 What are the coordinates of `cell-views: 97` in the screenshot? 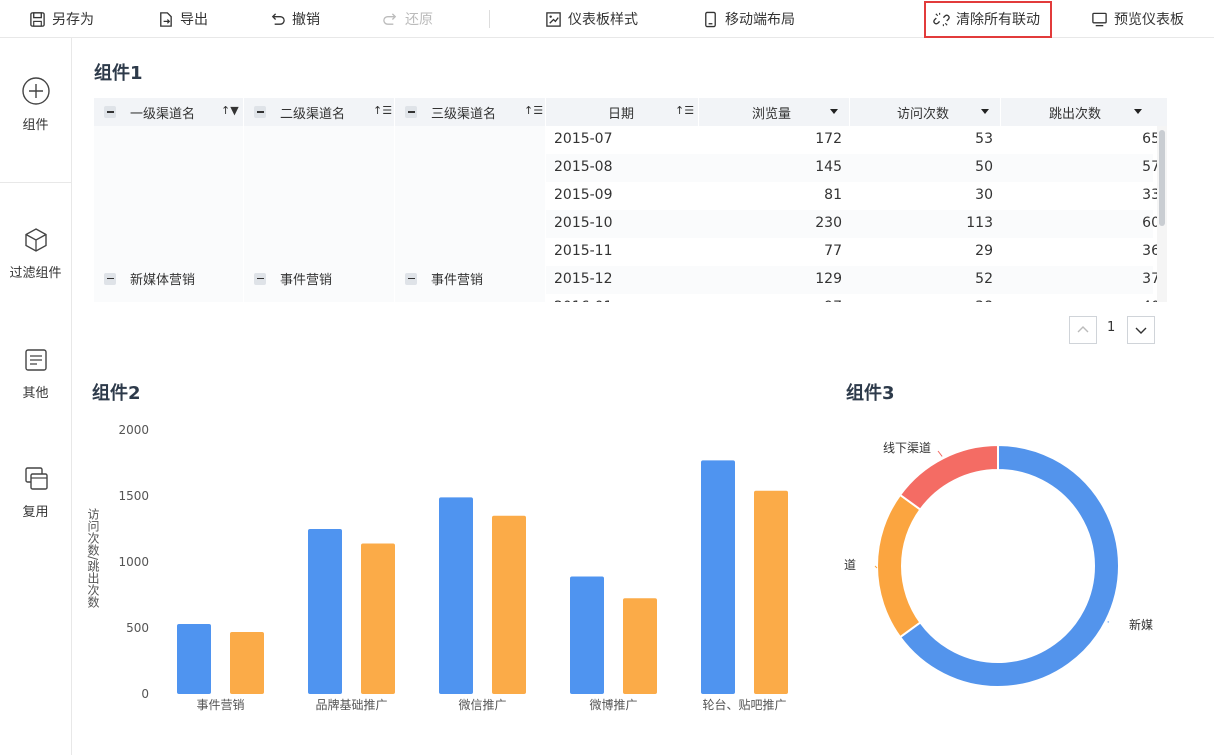 It's located at (833, 300).